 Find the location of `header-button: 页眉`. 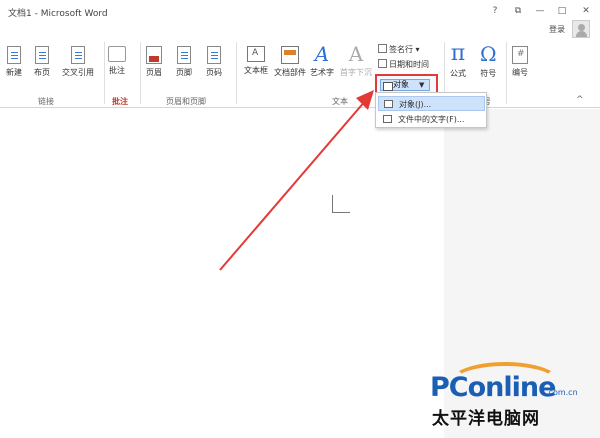

header-button: 页眉 is located at coordinates (154, 62).